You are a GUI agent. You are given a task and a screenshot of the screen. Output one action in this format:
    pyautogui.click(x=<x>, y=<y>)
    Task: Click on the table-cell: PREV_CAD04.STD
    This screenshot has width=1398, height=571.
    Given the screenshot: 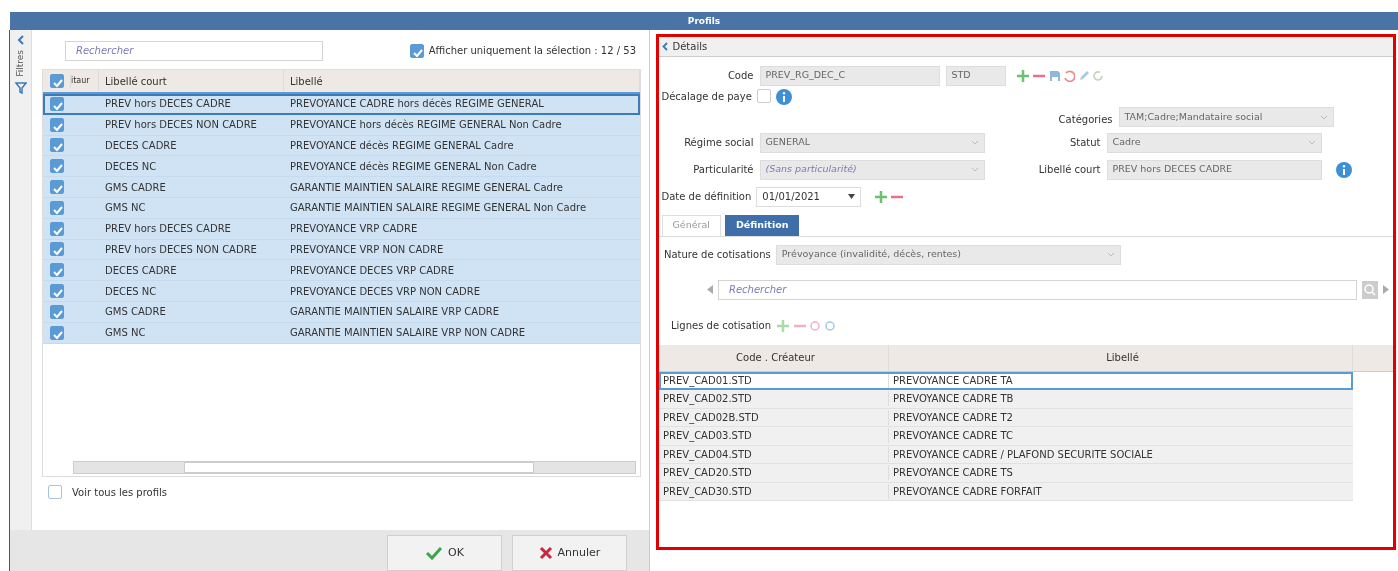 What is the action you would take?
    pyautogui.click(x=707, y=454)
    